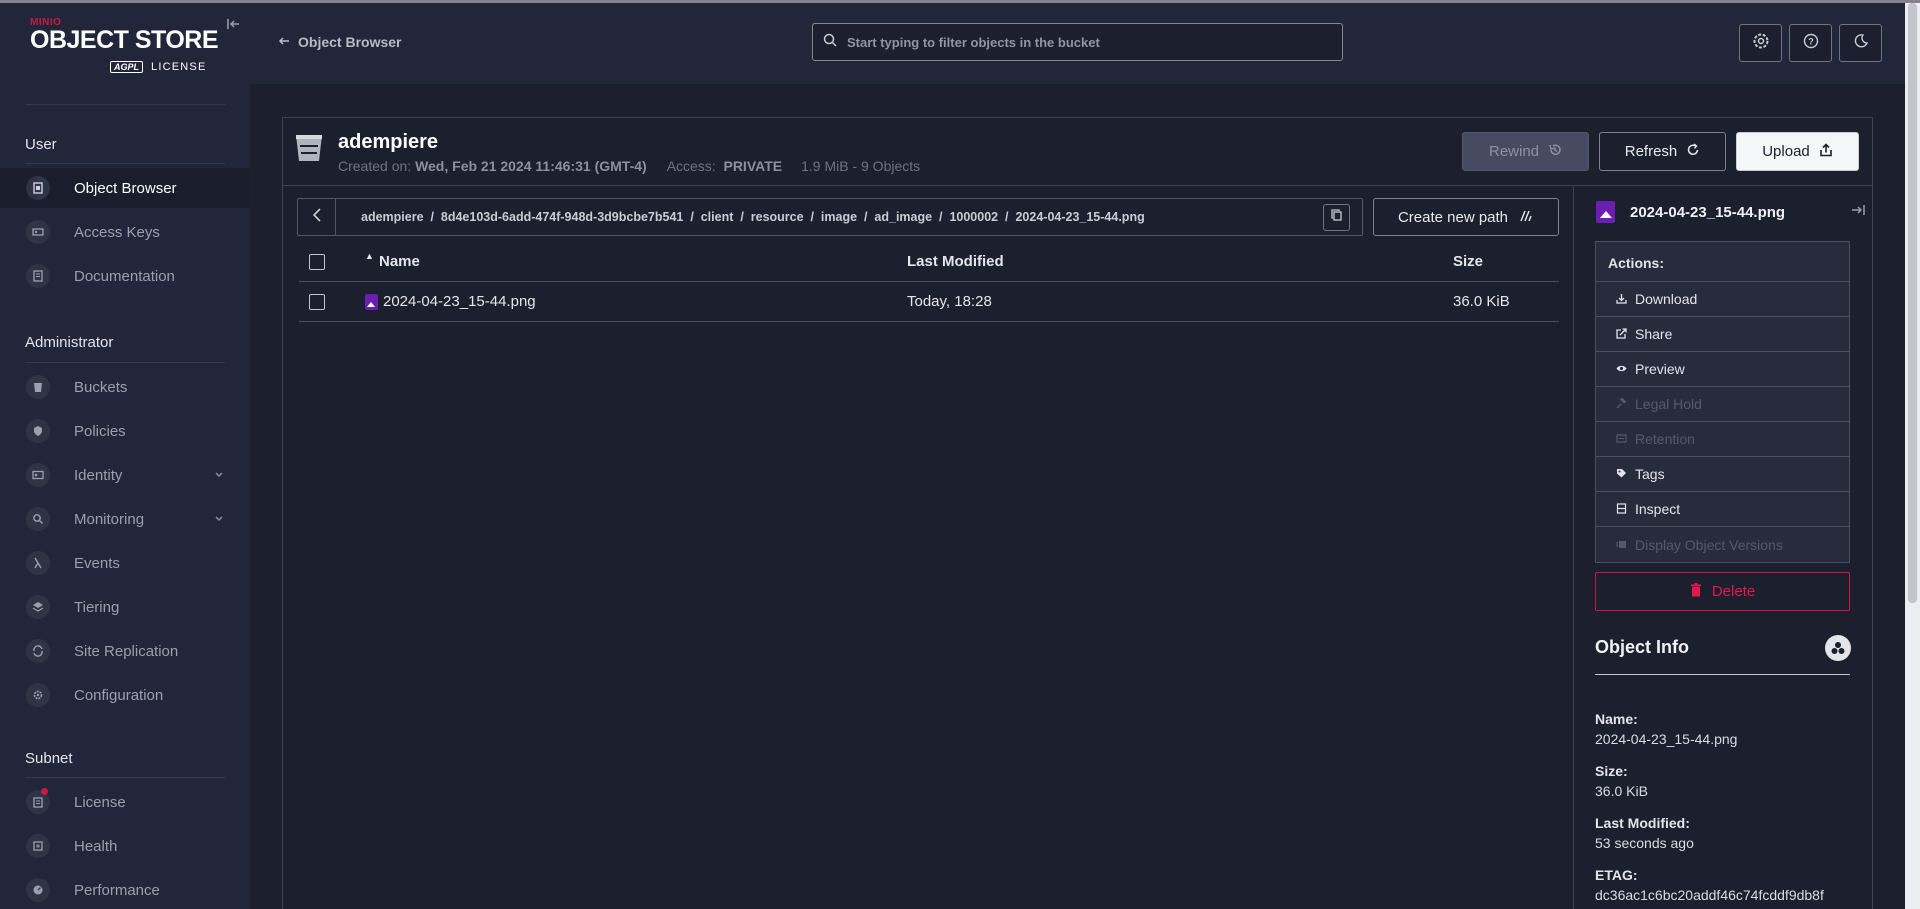  I want to click on action-label: Inspect, so click(1658, 509).